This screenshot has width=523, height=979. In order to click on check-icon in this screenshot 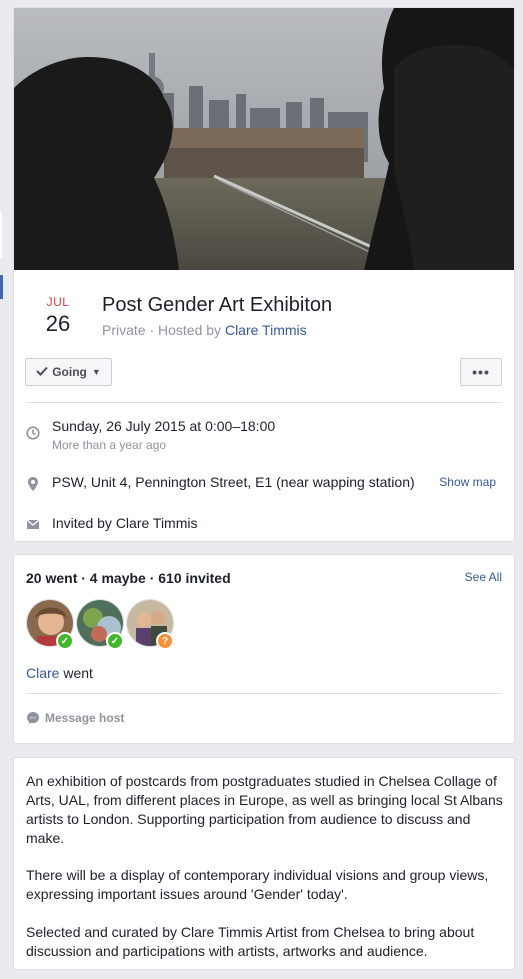, I will do `click(42, 372)`.